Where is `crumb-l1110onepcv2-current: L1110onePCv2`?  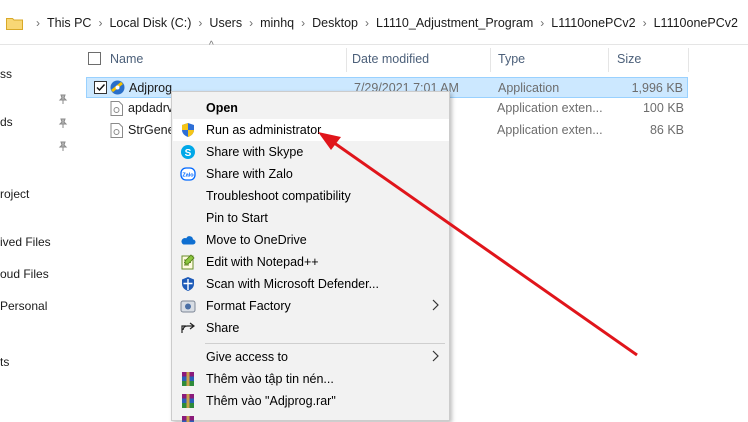 crumb-l1110onepcv2-current: L1110onePCv2 is located at coordinates (696, 23).